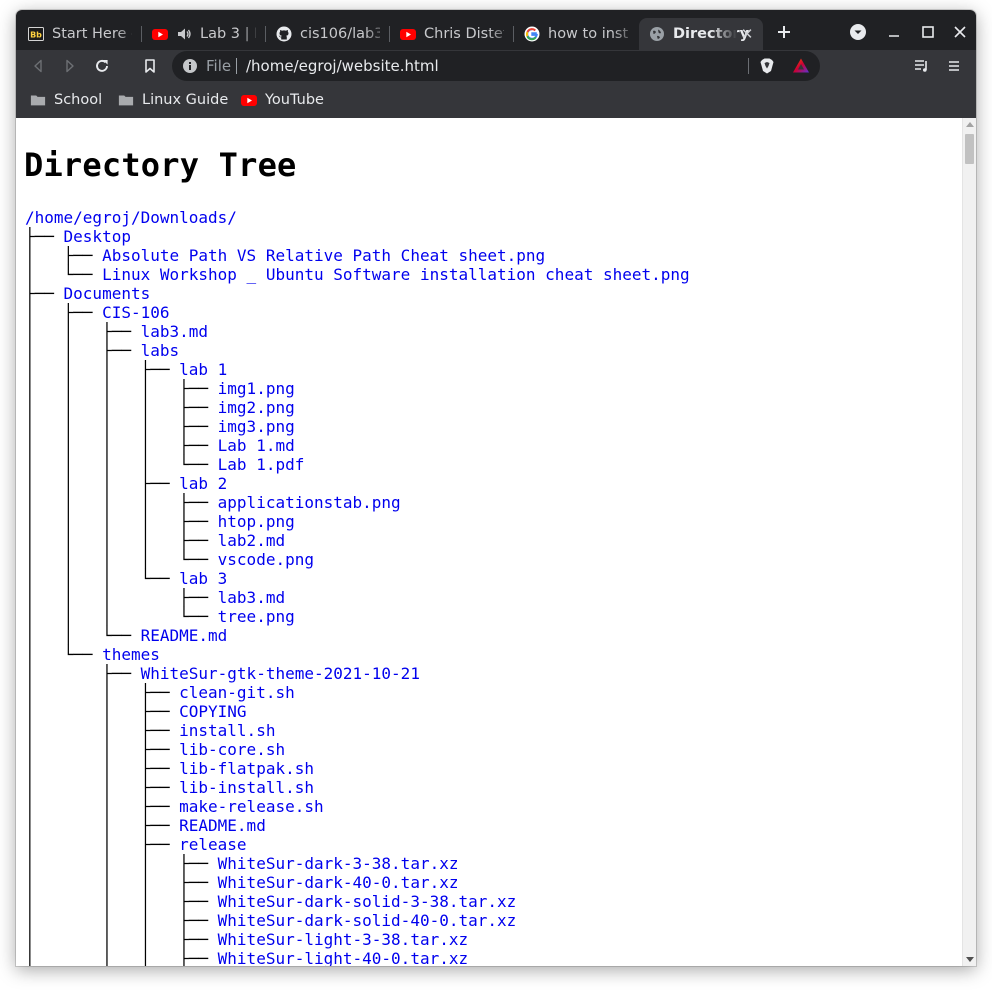 The width and height of the screenshot is (992, 998). Describe the element at coordinates (343, 939) in the screenshot. I see `tree-entry-link: WhiteSur-light-3-38.tar.xz` at that location.